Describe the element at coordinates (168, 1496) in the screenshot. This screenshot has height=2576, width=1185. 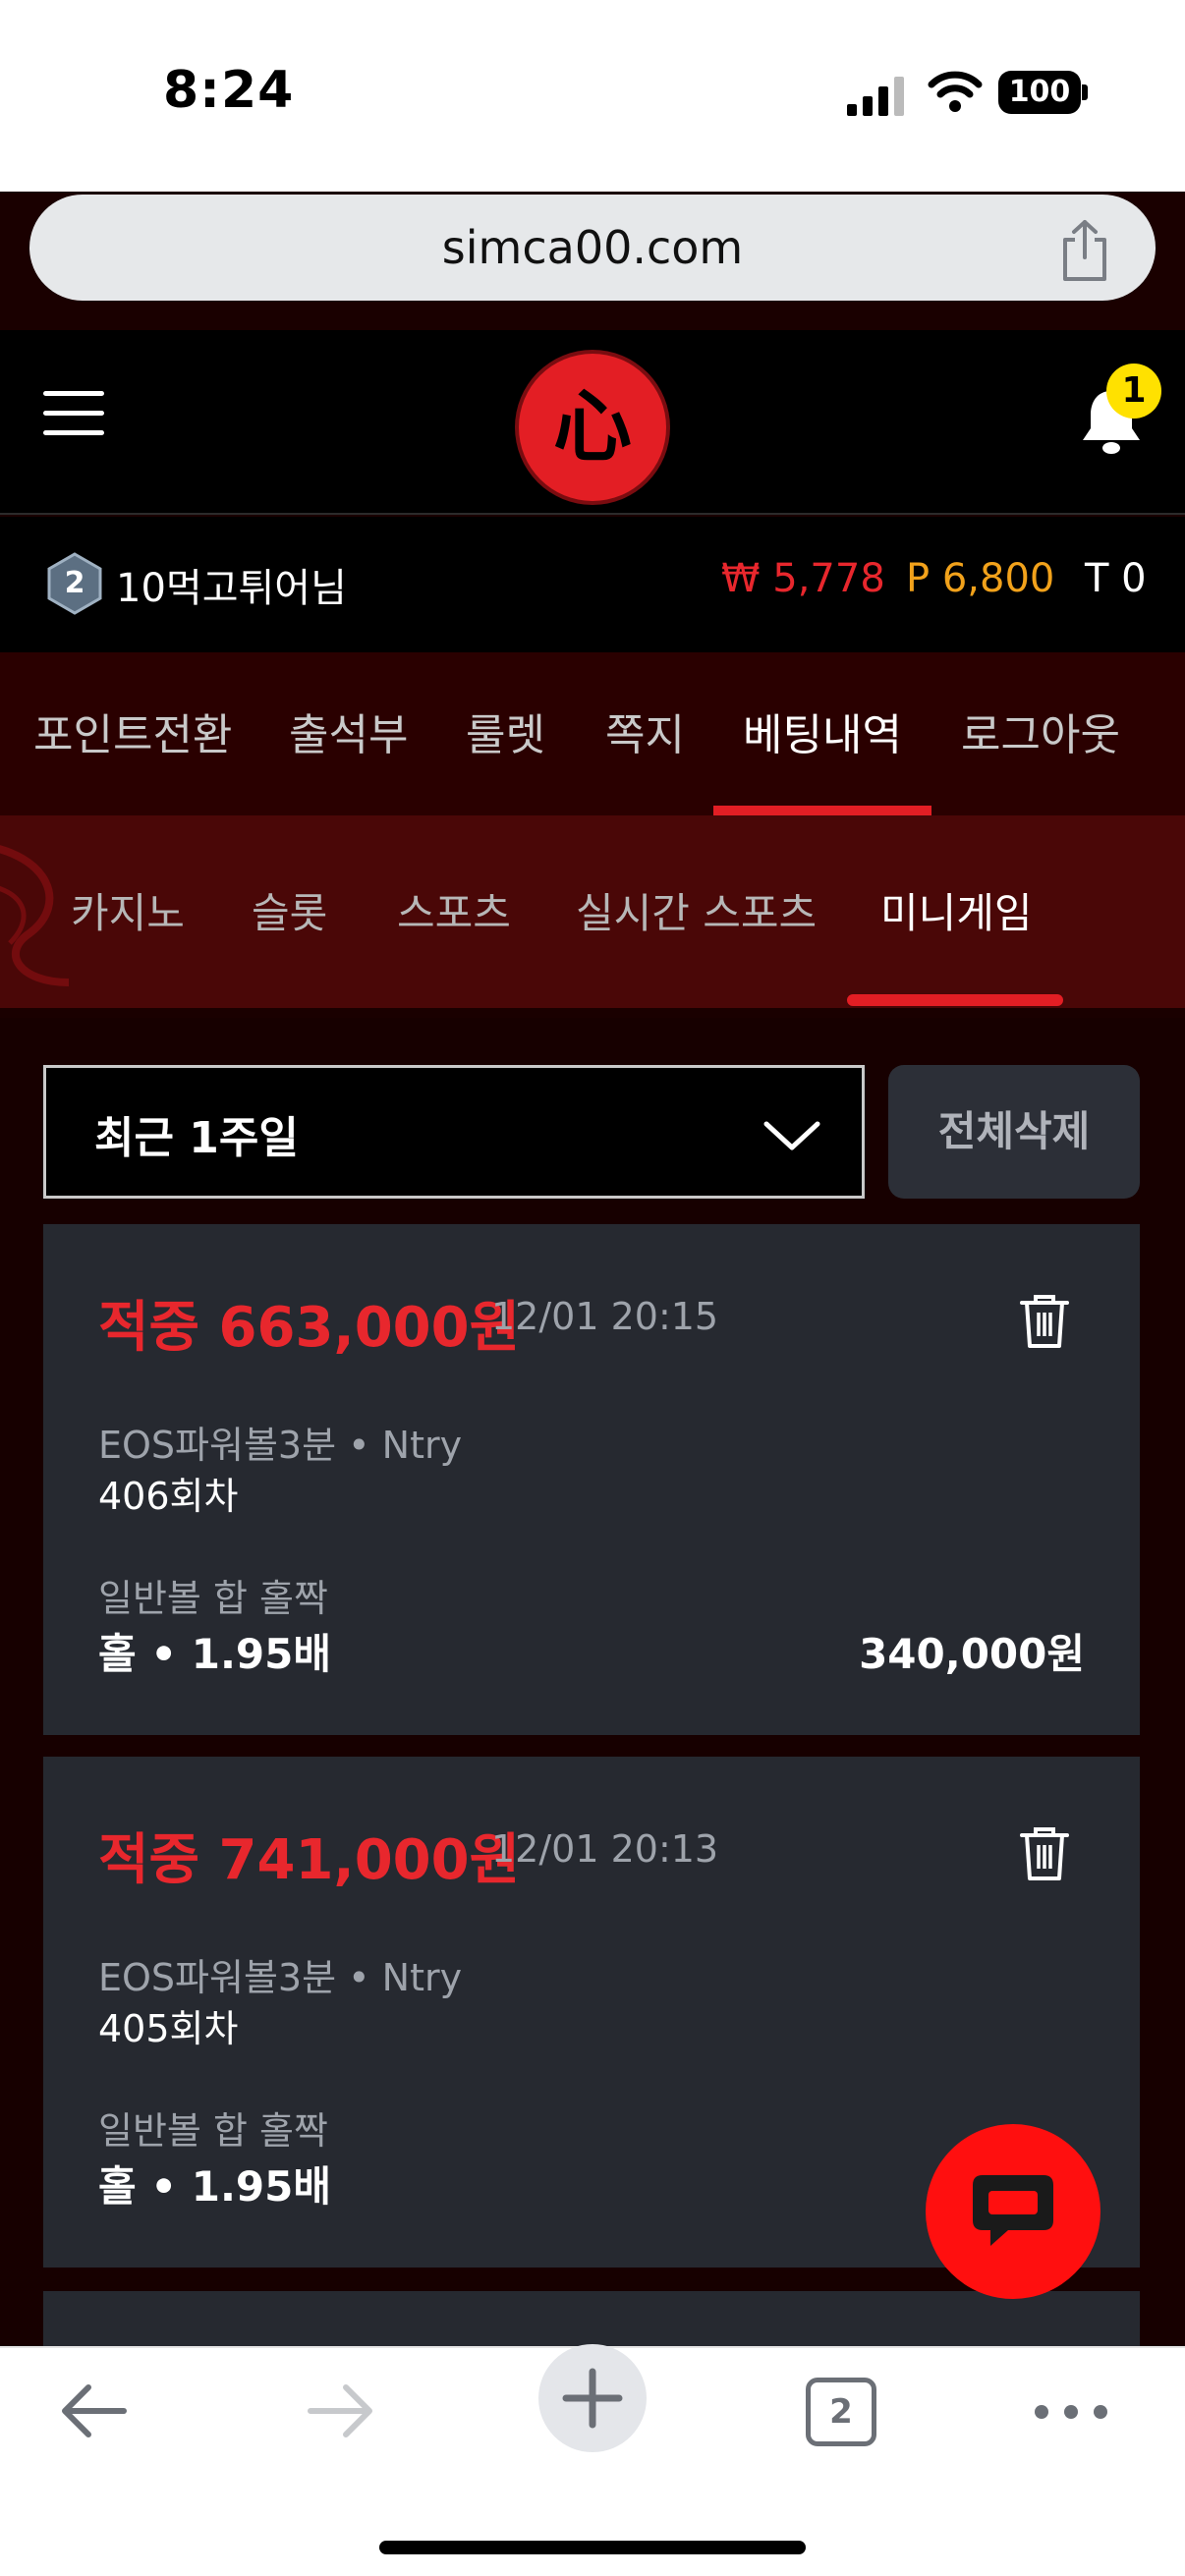
I see `bet-round: 406회차` at that location.